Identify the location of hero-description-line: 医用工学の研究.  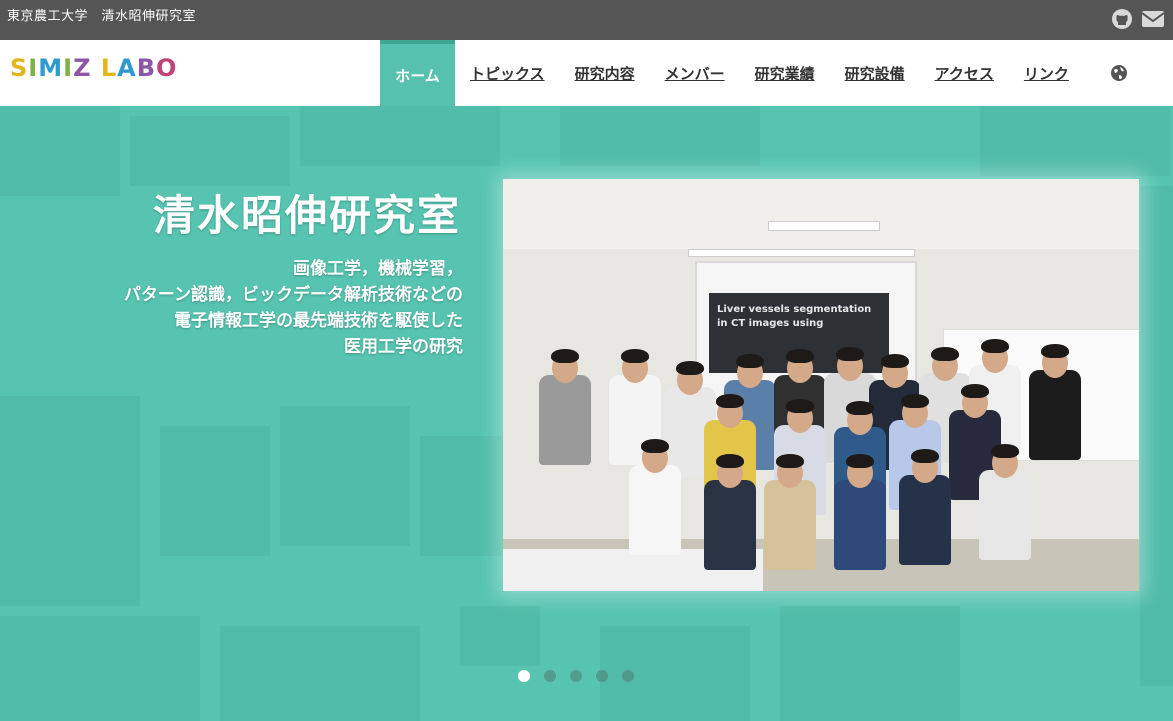
(403, 347).